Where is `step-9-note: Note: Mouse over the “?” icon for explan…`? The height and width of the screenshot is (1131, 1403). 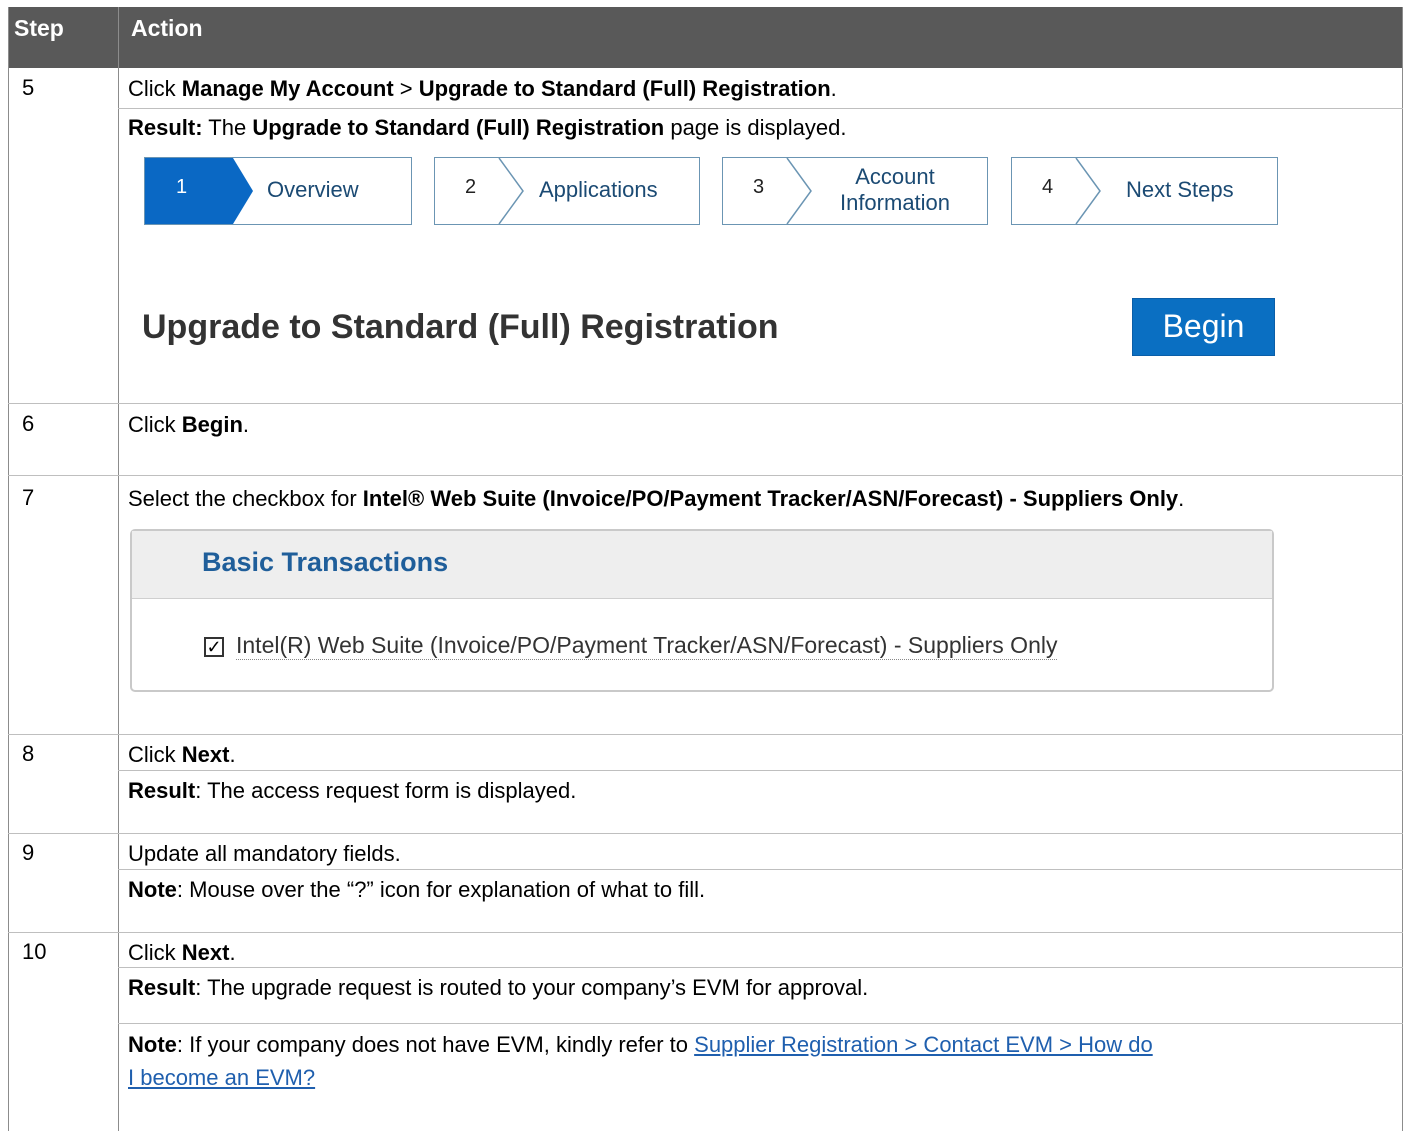
step-9-note: Note: Mouse over the “?” icon for explan… is located at coordinates (417, 889).